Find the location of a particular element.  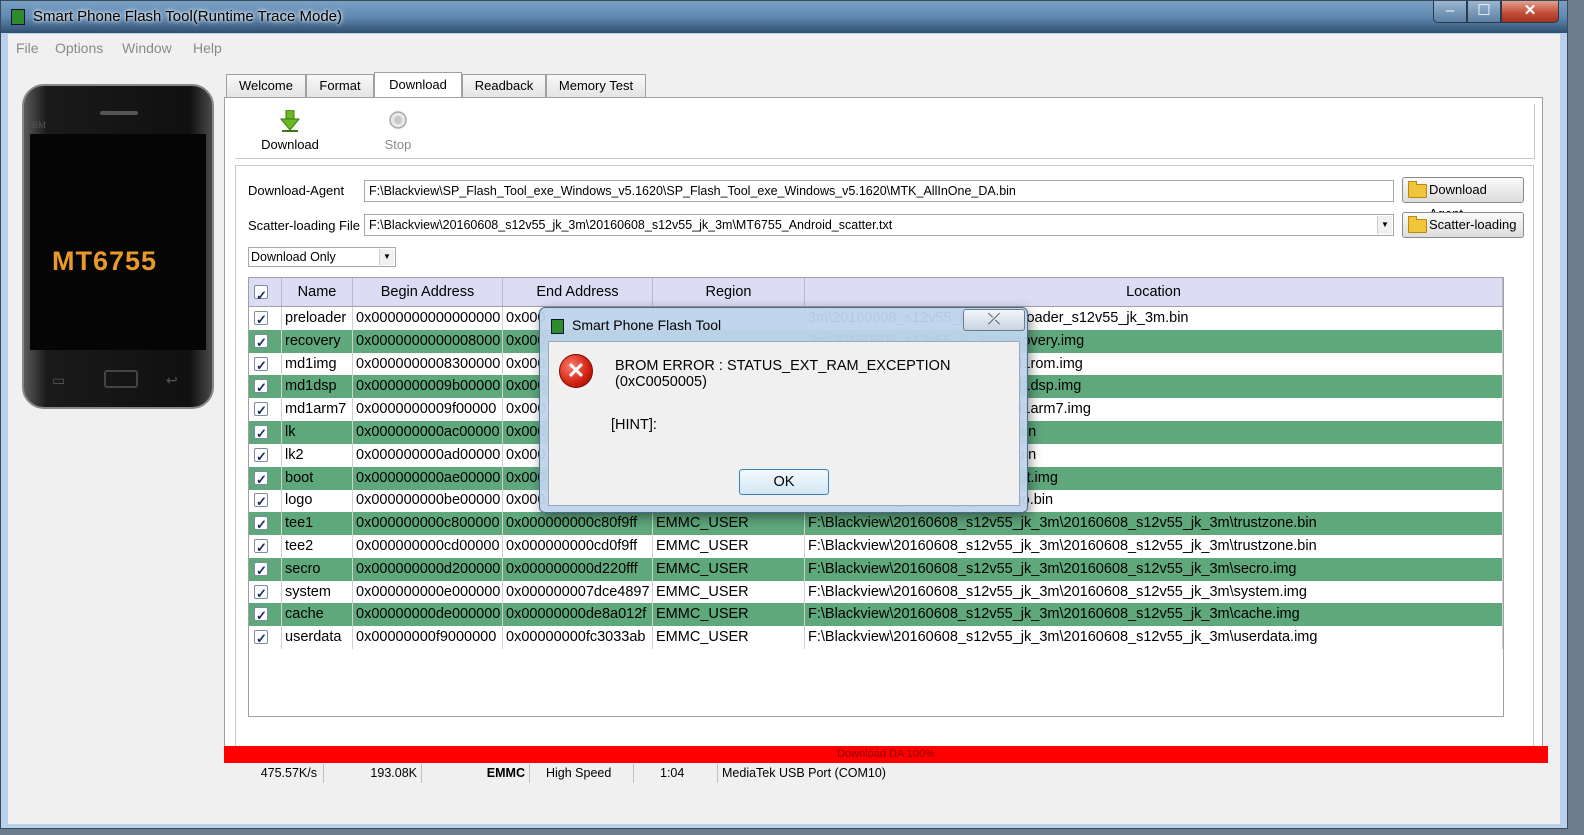

cell-begin: 0x000000000e000000 is located at coordinates (428, 592).